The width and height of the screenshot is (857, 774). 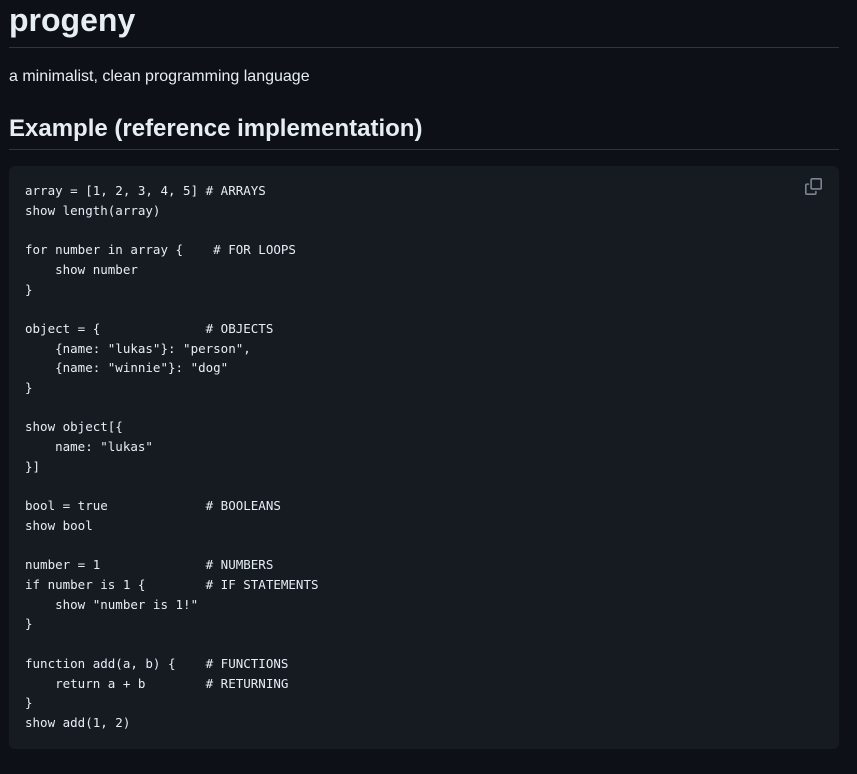 What do you see at coordinates (424, 131) in the screenshot?
I see `section-heading: Example (reference implementation)` at bounding box center [424, 131].